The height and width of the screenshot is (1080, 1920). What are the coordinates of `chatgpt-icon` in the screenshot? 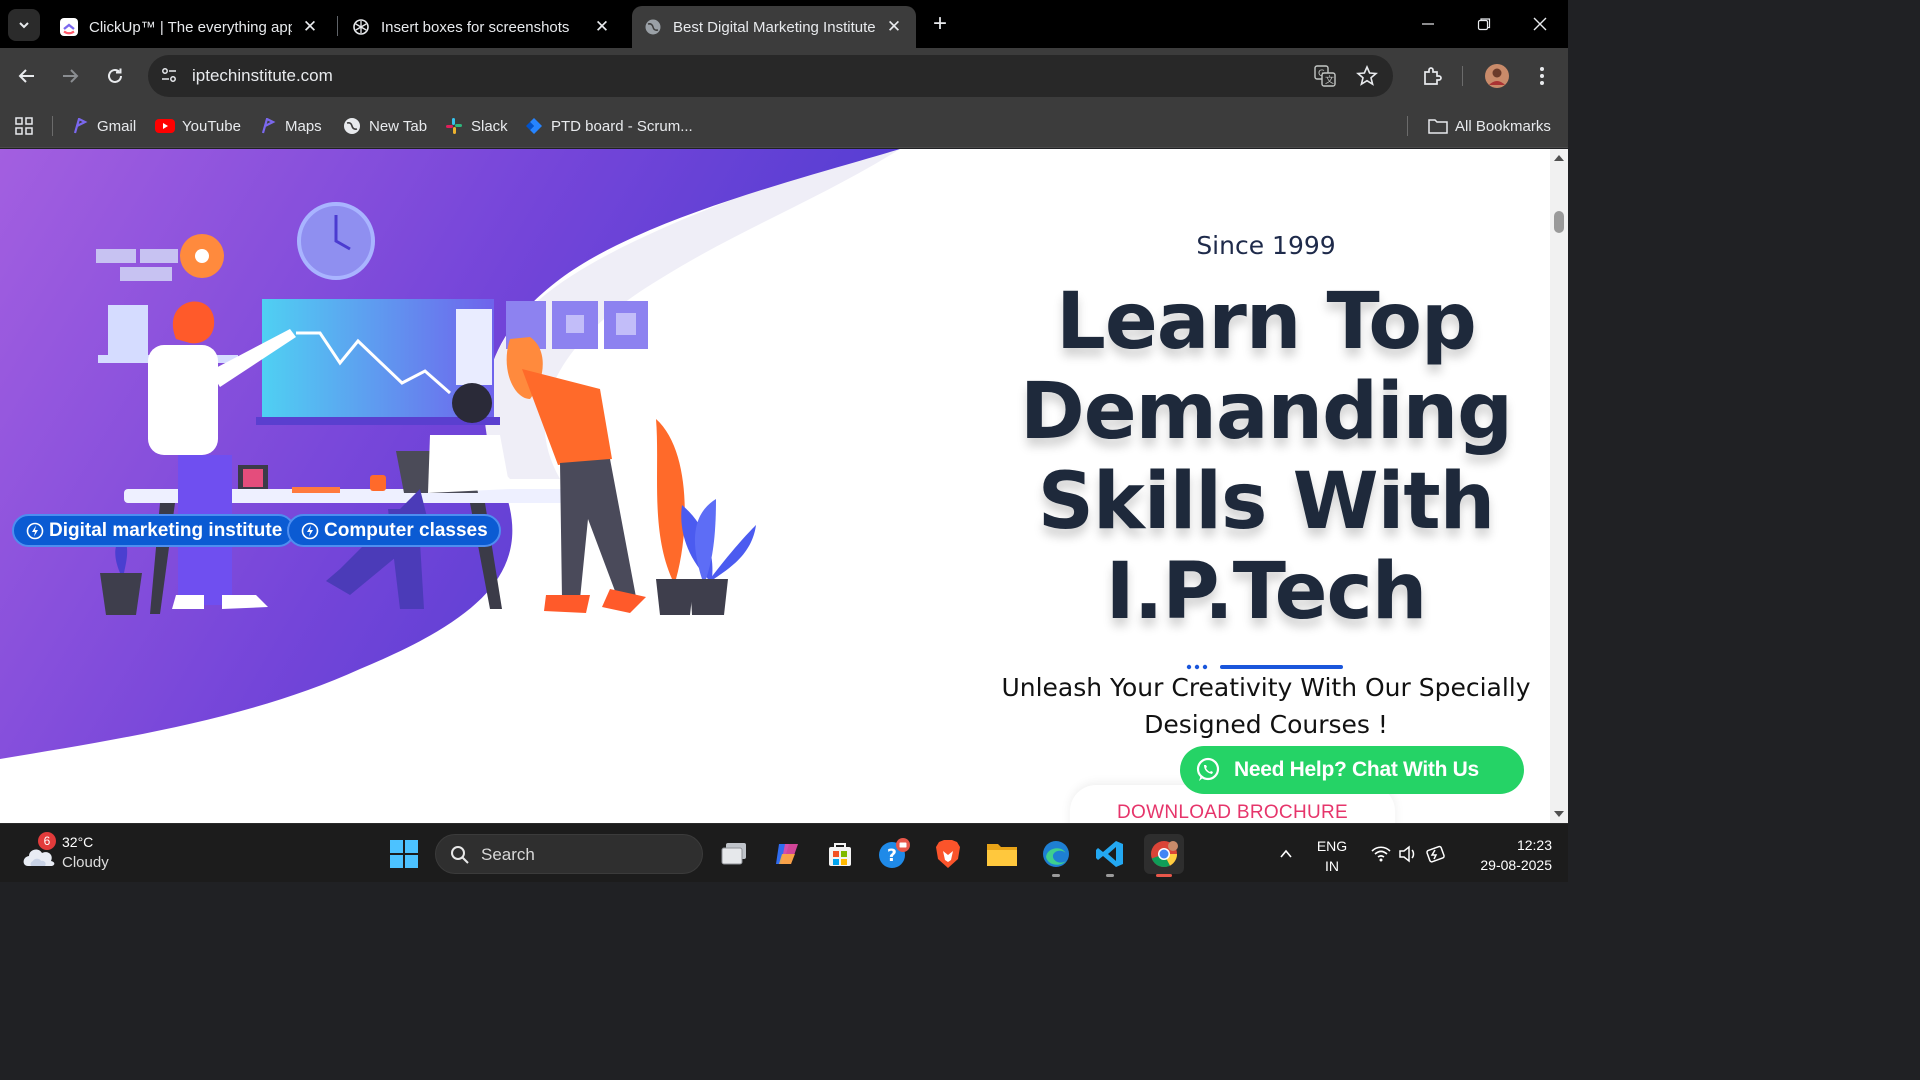 It's located at (361, 27).